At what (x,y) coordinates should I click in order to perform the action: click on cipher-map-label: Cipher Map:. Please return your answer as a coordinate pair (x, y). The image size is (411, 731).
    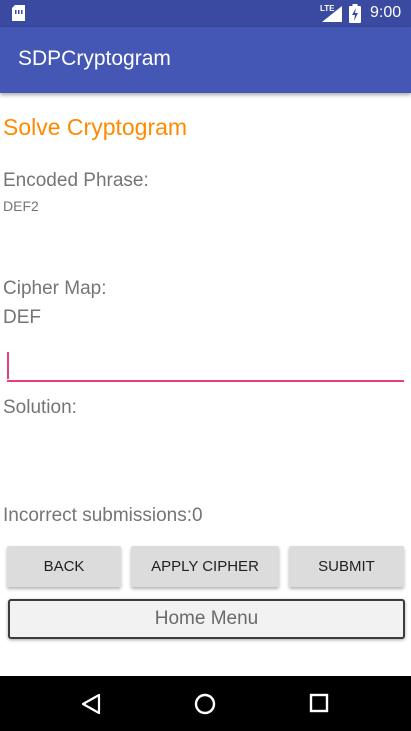
    Looking at the image, I should click on (55, 288).